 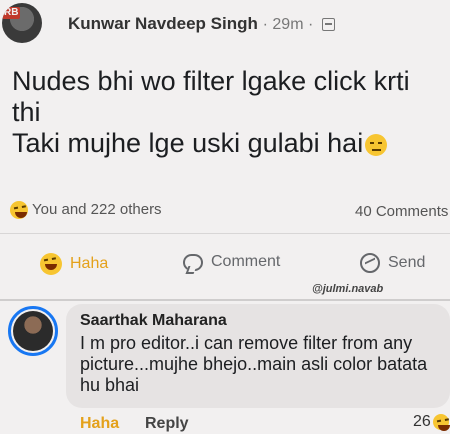 I want to click on author-avatar: RB, so click(x=22, y=23).